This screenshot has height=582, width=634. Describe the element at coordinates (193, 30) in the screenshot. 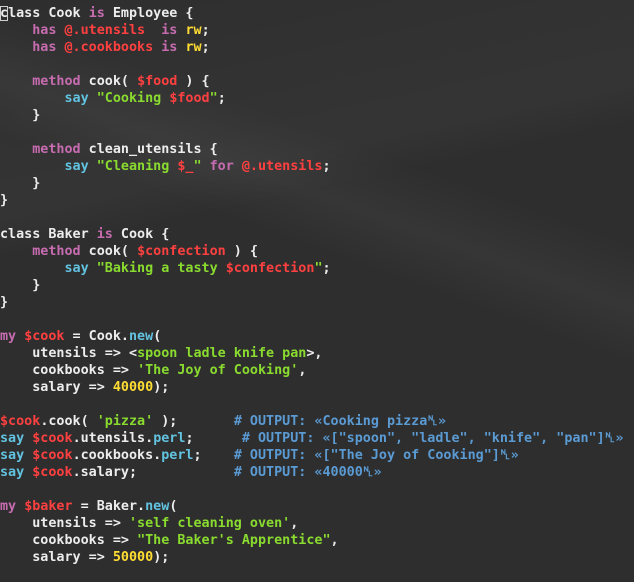

I see `code-token: rw` at that location.